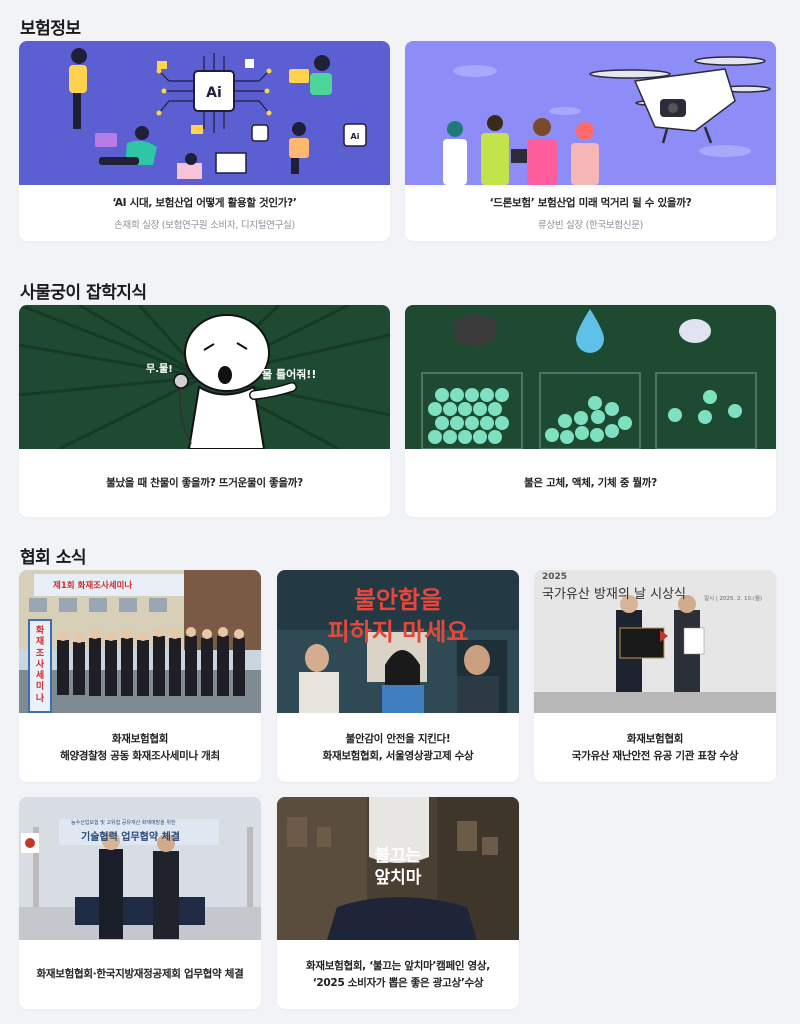  Describe the element at coordinates (590, 226) in the screenshot. I see `card-subtitle: 류상빈 실장 (한국보험신문)` at that location.